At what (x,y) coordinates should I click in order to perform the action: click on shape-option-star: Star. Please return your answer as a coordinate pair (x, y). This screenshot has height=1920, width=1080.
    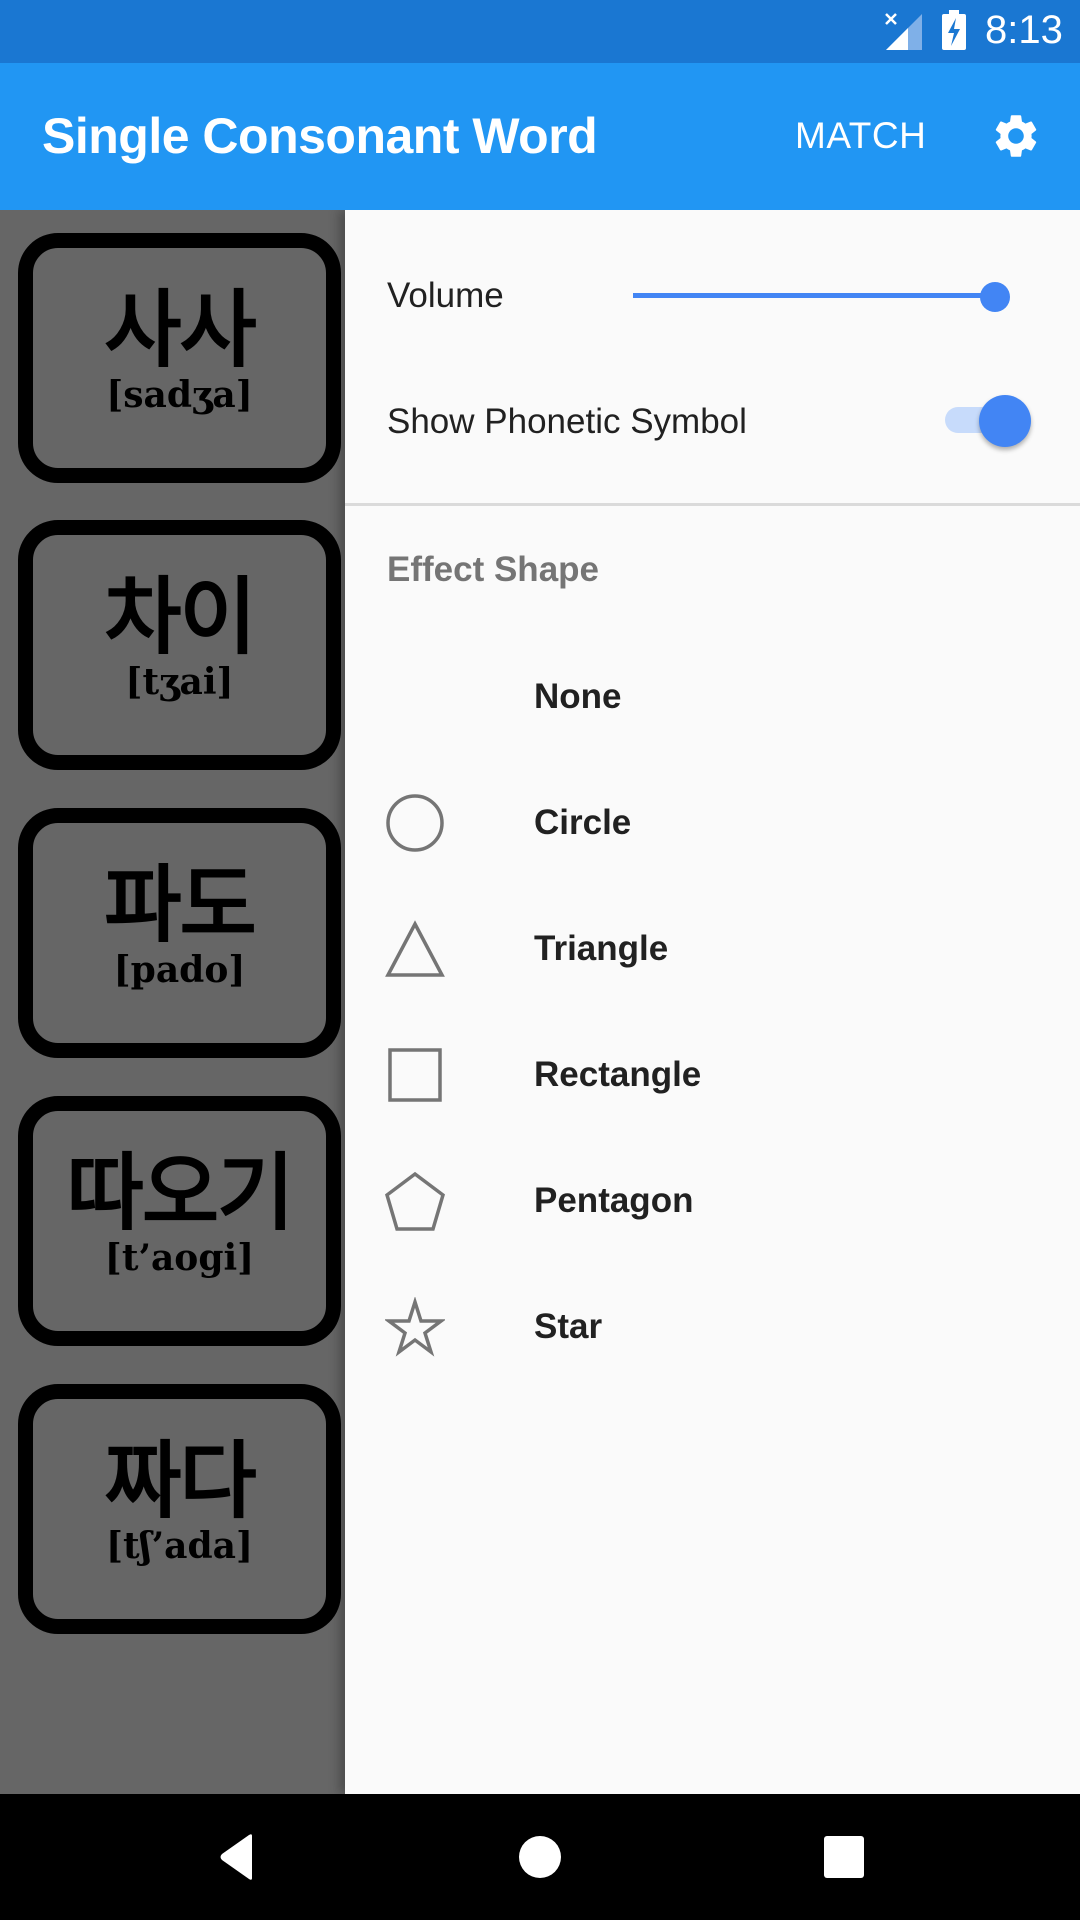
    Looking at the image, I should click on (712, 1327).